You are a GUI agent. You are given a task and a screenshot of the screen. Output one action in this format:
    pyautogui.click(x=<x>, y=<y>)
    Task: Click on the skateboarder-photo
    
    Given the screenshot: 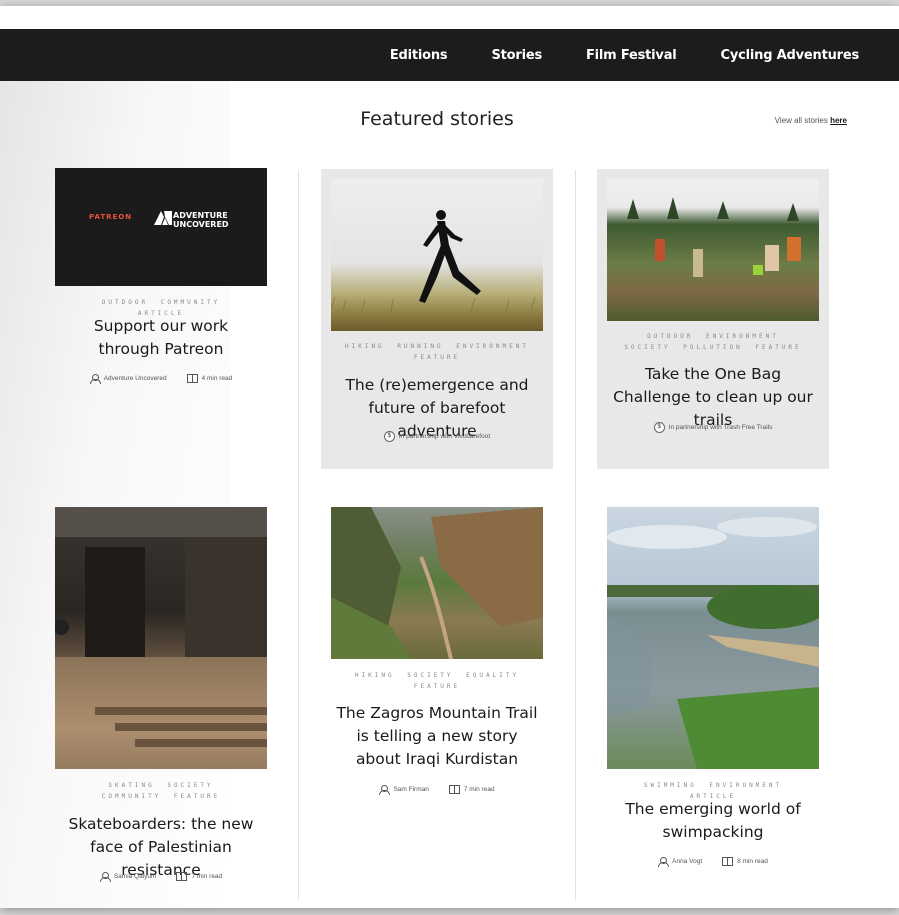 What is the action you would take?
    pyautogui.click(x=161, y=638)
    